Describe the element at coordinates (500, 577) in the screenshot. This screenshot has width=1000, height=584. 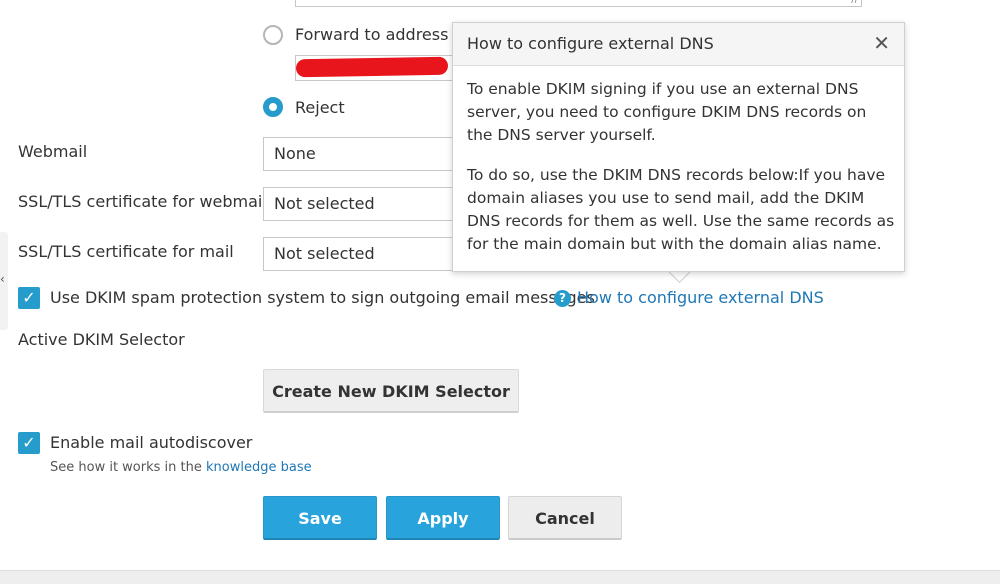
I see `footer-bar` at that location.